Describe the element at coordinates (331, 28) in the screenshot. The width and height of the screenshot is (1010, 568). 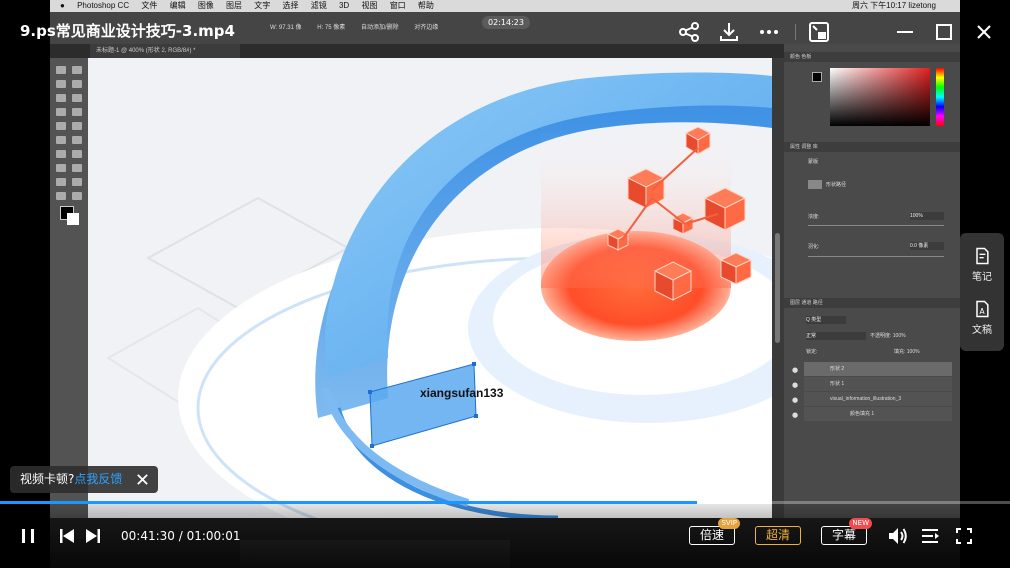
I see `option-height: H: 75 像素` at that location.